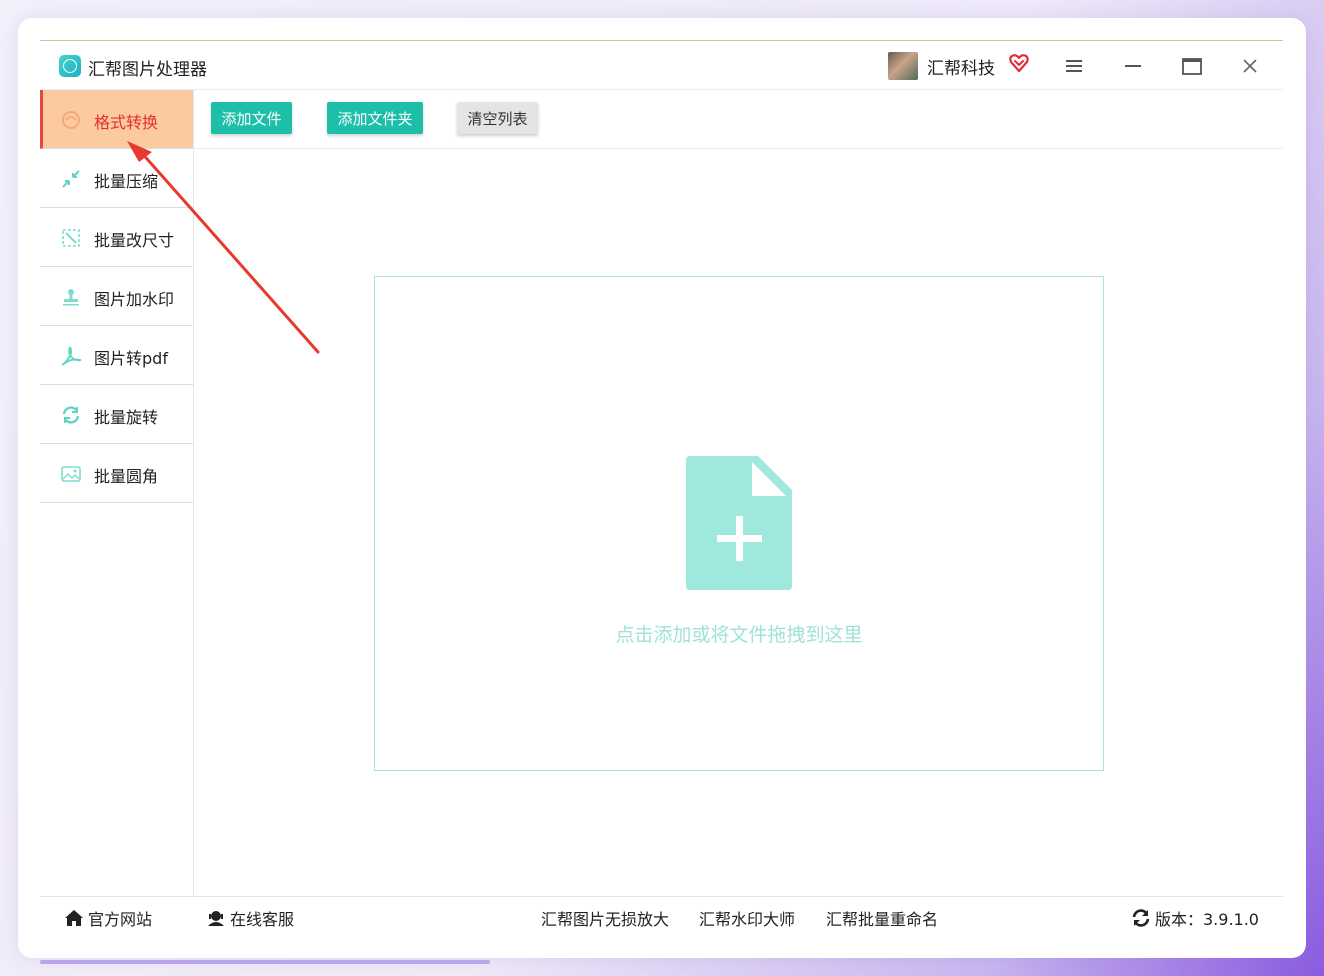  Describe the element at coordinates (74, 918) in the screenshot. I see `home-icon` at that location.